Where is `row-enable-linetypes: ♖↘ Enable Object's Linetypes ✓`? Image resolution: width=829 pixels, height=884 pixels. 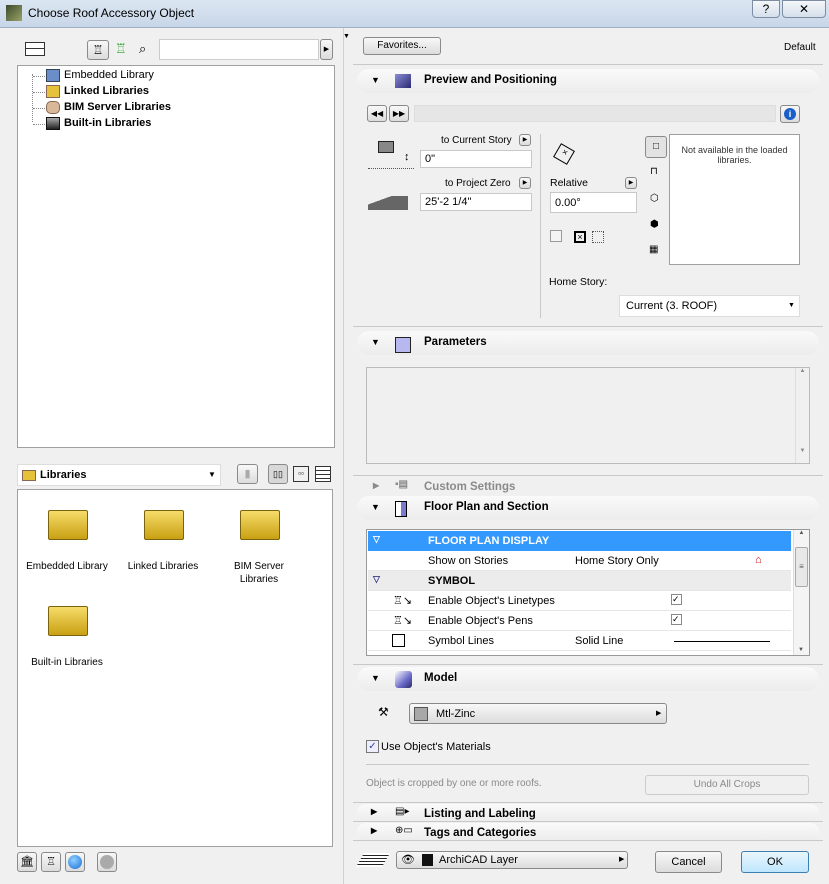
row-enable-linetypes: ♖↘ Enable Object's Linetypes ✓ is located at coordinates (579, 601).